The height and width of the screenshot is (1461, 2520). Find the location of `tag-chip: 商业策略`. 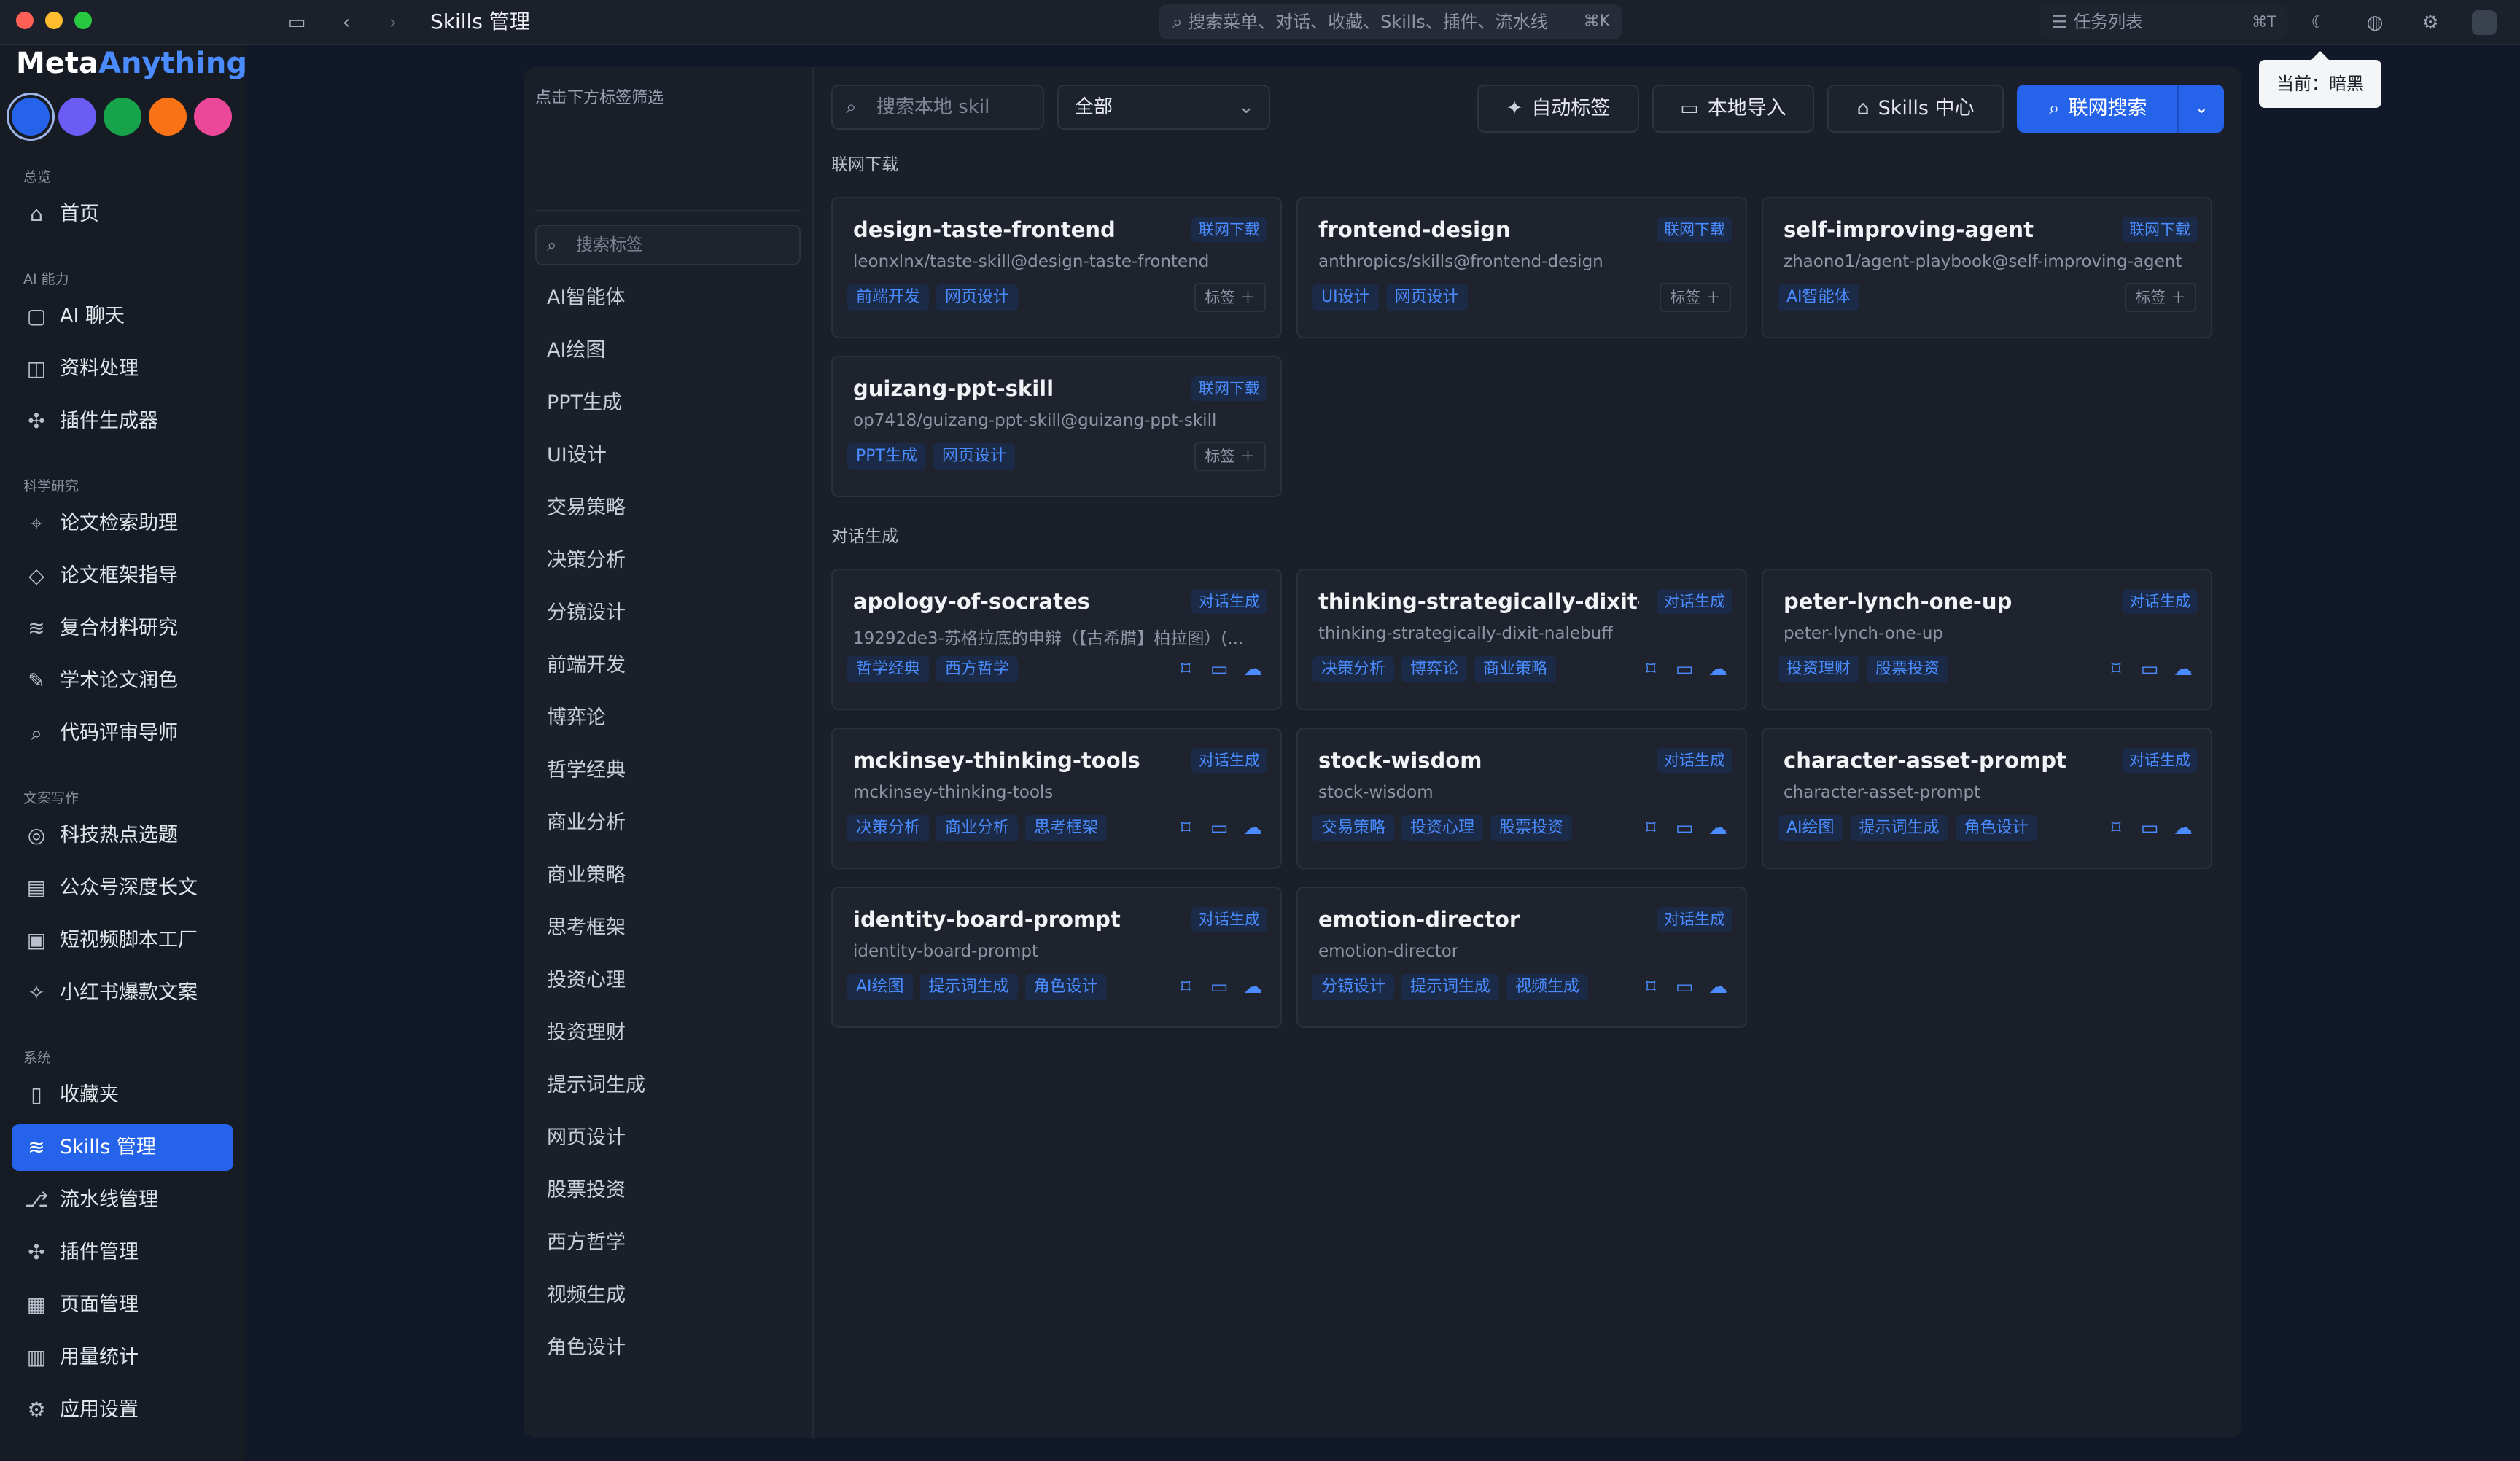

tag-chip: 商业策略 is located at coordinates (1515, 669).